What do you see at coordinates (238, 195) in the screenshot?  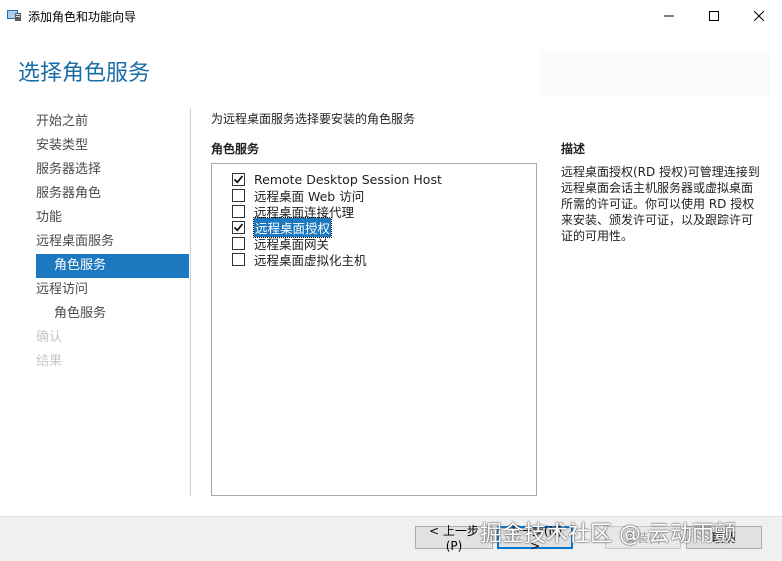 I see `checkbox-web-access` at bounding box center [238, 195].